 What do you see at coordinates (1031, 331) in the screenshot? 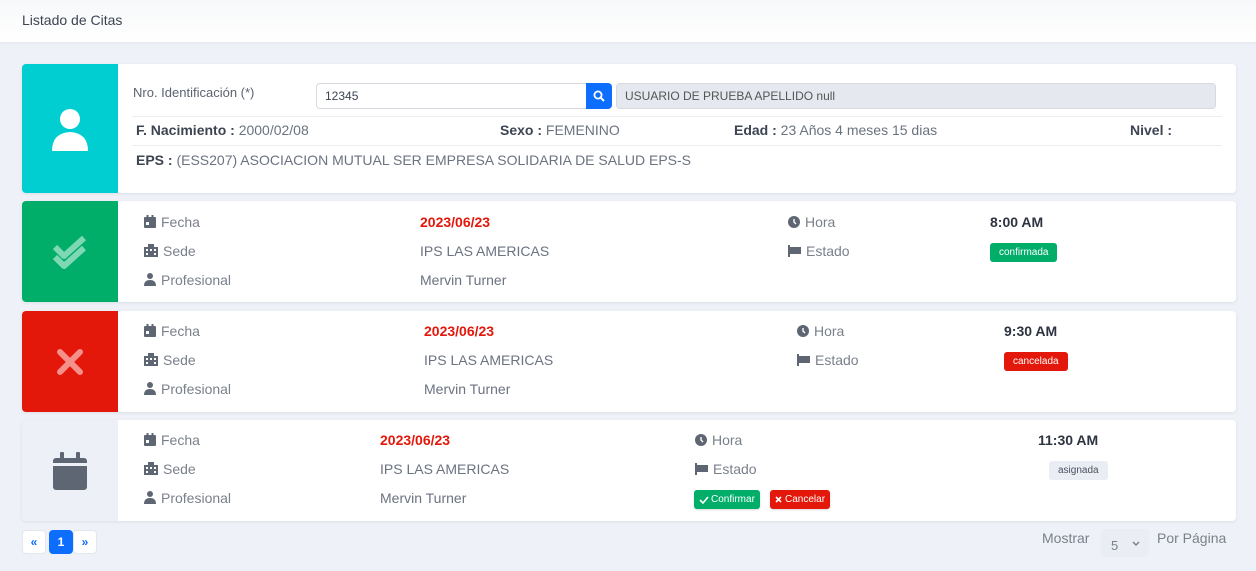
I see `hora-value: 9:30 AM` at bounding box center [1031, 331].